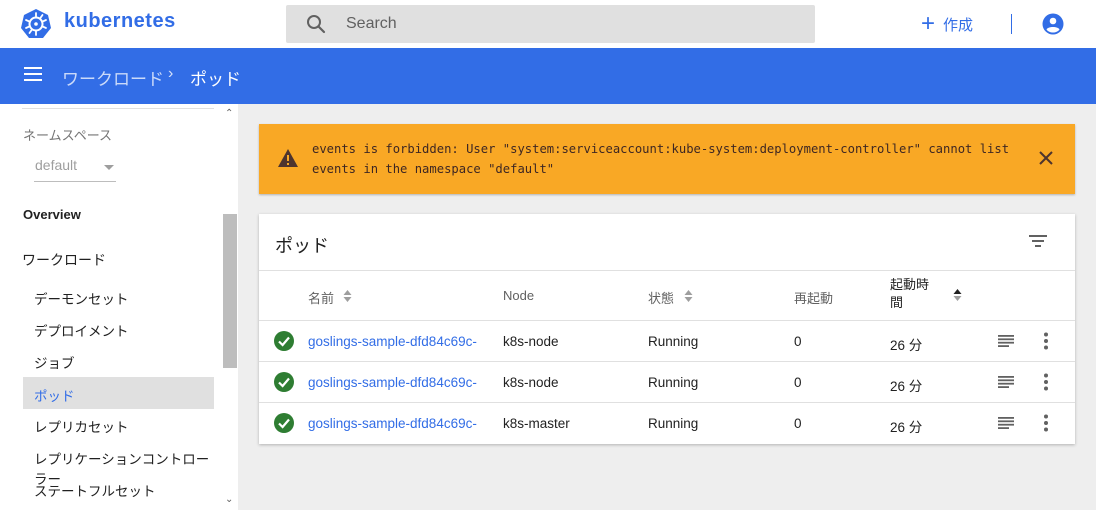  What do you see at coordinates (928, 23) in the screenshot?
I see `plus-icon: +` at bounding box center [928, 23].